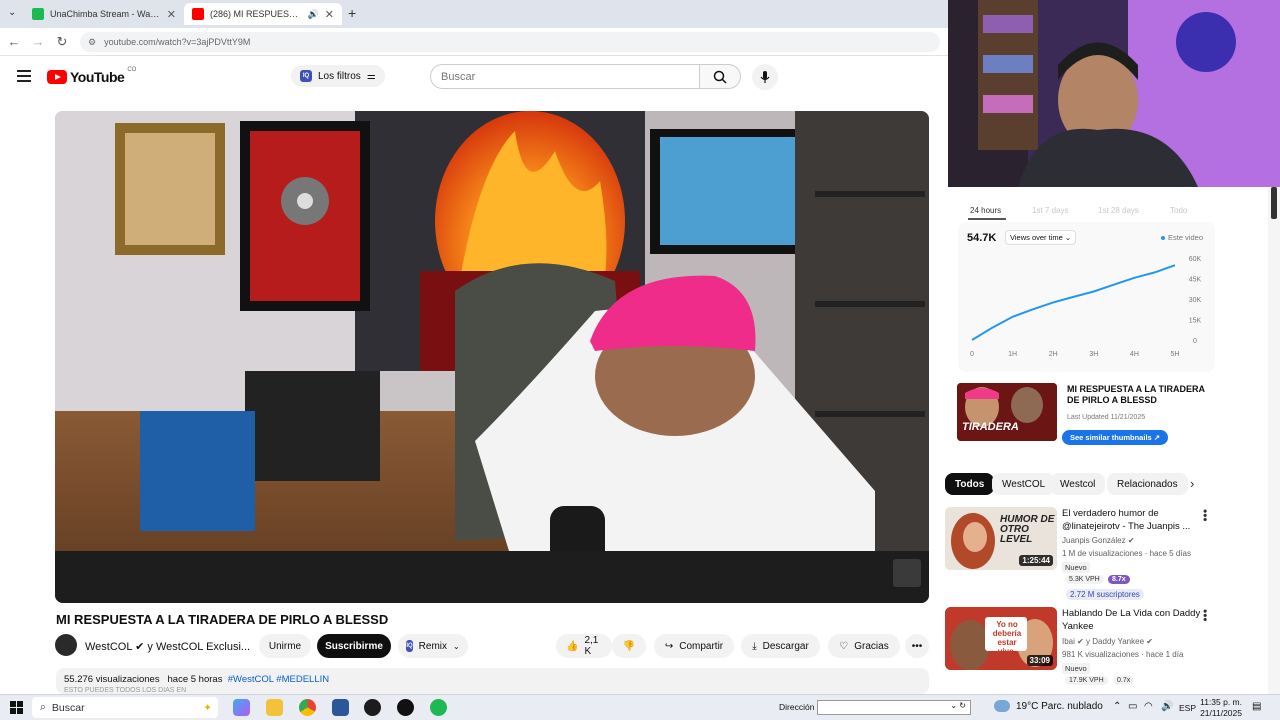  What do you see at coordinates (1007, 638) in the screenshot?
I see `rec-thumbnail-text: Yo no debería estar vivo.` at bounding box center [1007, 638].